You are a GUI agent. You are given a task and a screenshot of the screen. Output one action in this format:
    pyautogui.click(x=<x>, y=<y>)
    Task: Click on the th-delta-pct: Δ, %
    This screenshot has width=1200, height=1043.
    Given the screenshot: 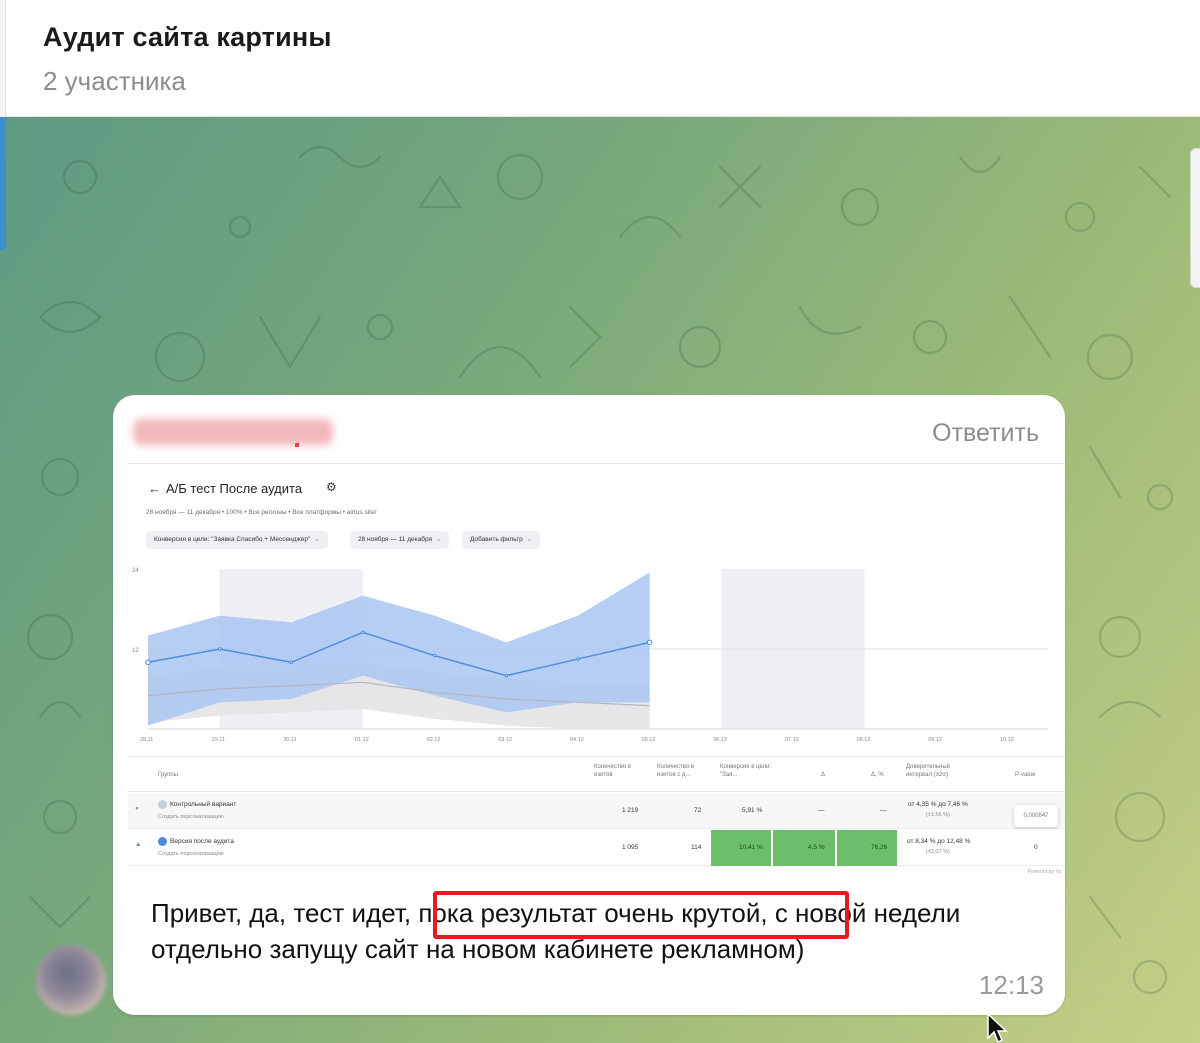 What is the action you would take?
    pyautogui.click(x=877, y=775)
    